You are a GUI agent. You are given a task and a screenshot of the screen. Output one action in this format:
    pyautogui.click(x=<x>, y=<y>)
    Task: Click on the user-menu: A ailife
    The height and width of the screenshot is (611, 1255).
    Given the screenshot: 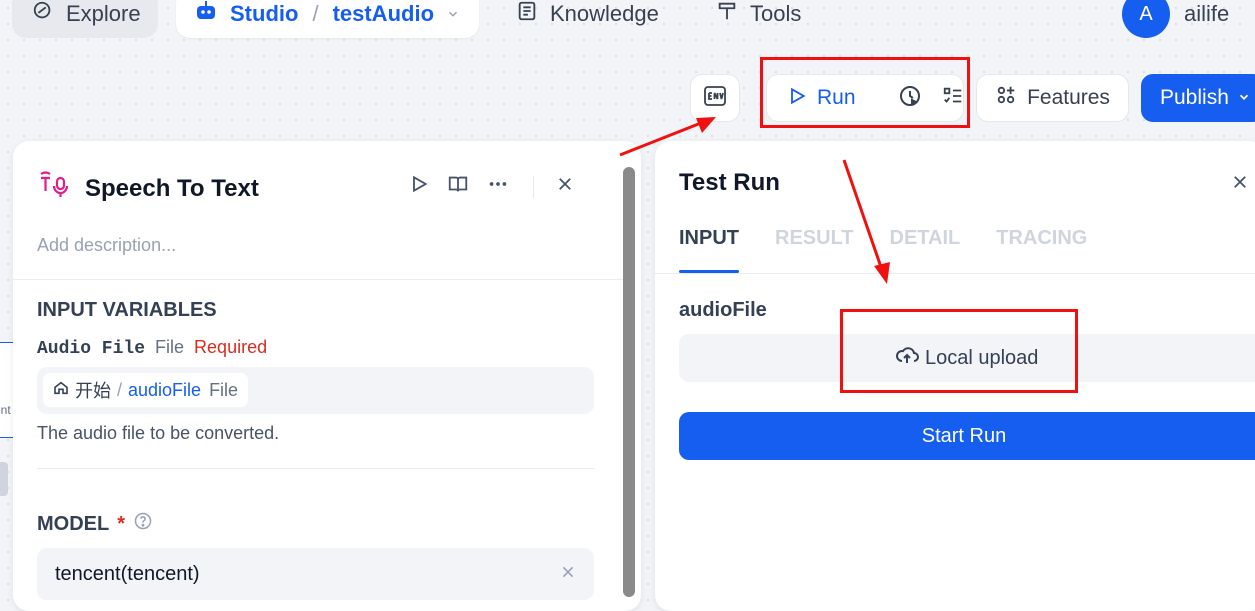 What is the action you would take?
    pyautogui.click(x=1175, y=19)
    